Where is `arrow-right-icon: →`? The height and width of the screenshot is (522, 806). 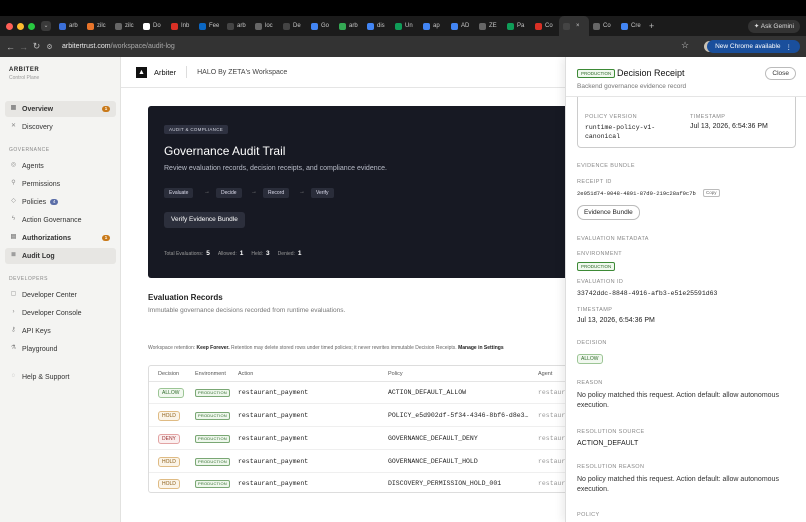
arrow-right-icon: → is located at coordinates (207, 192).